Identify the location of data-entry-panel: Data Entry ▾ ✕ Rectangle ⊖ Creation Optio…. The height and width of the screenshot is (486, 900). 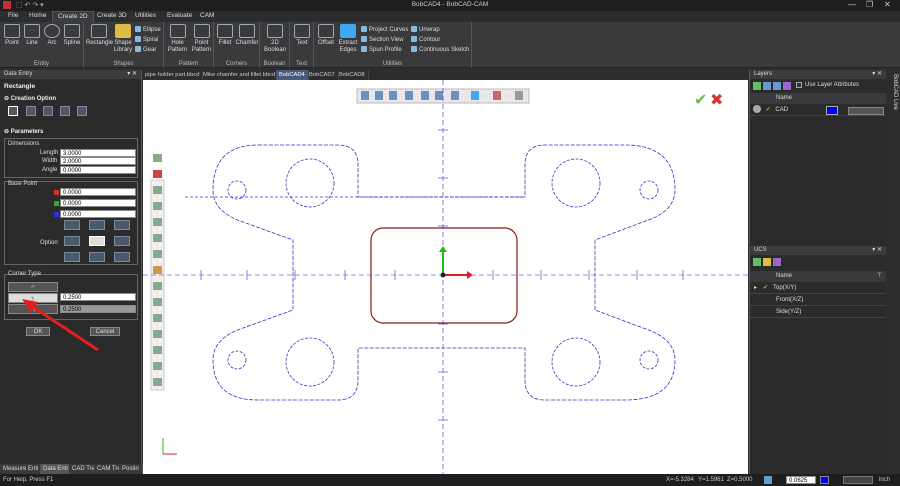
(71, 272).